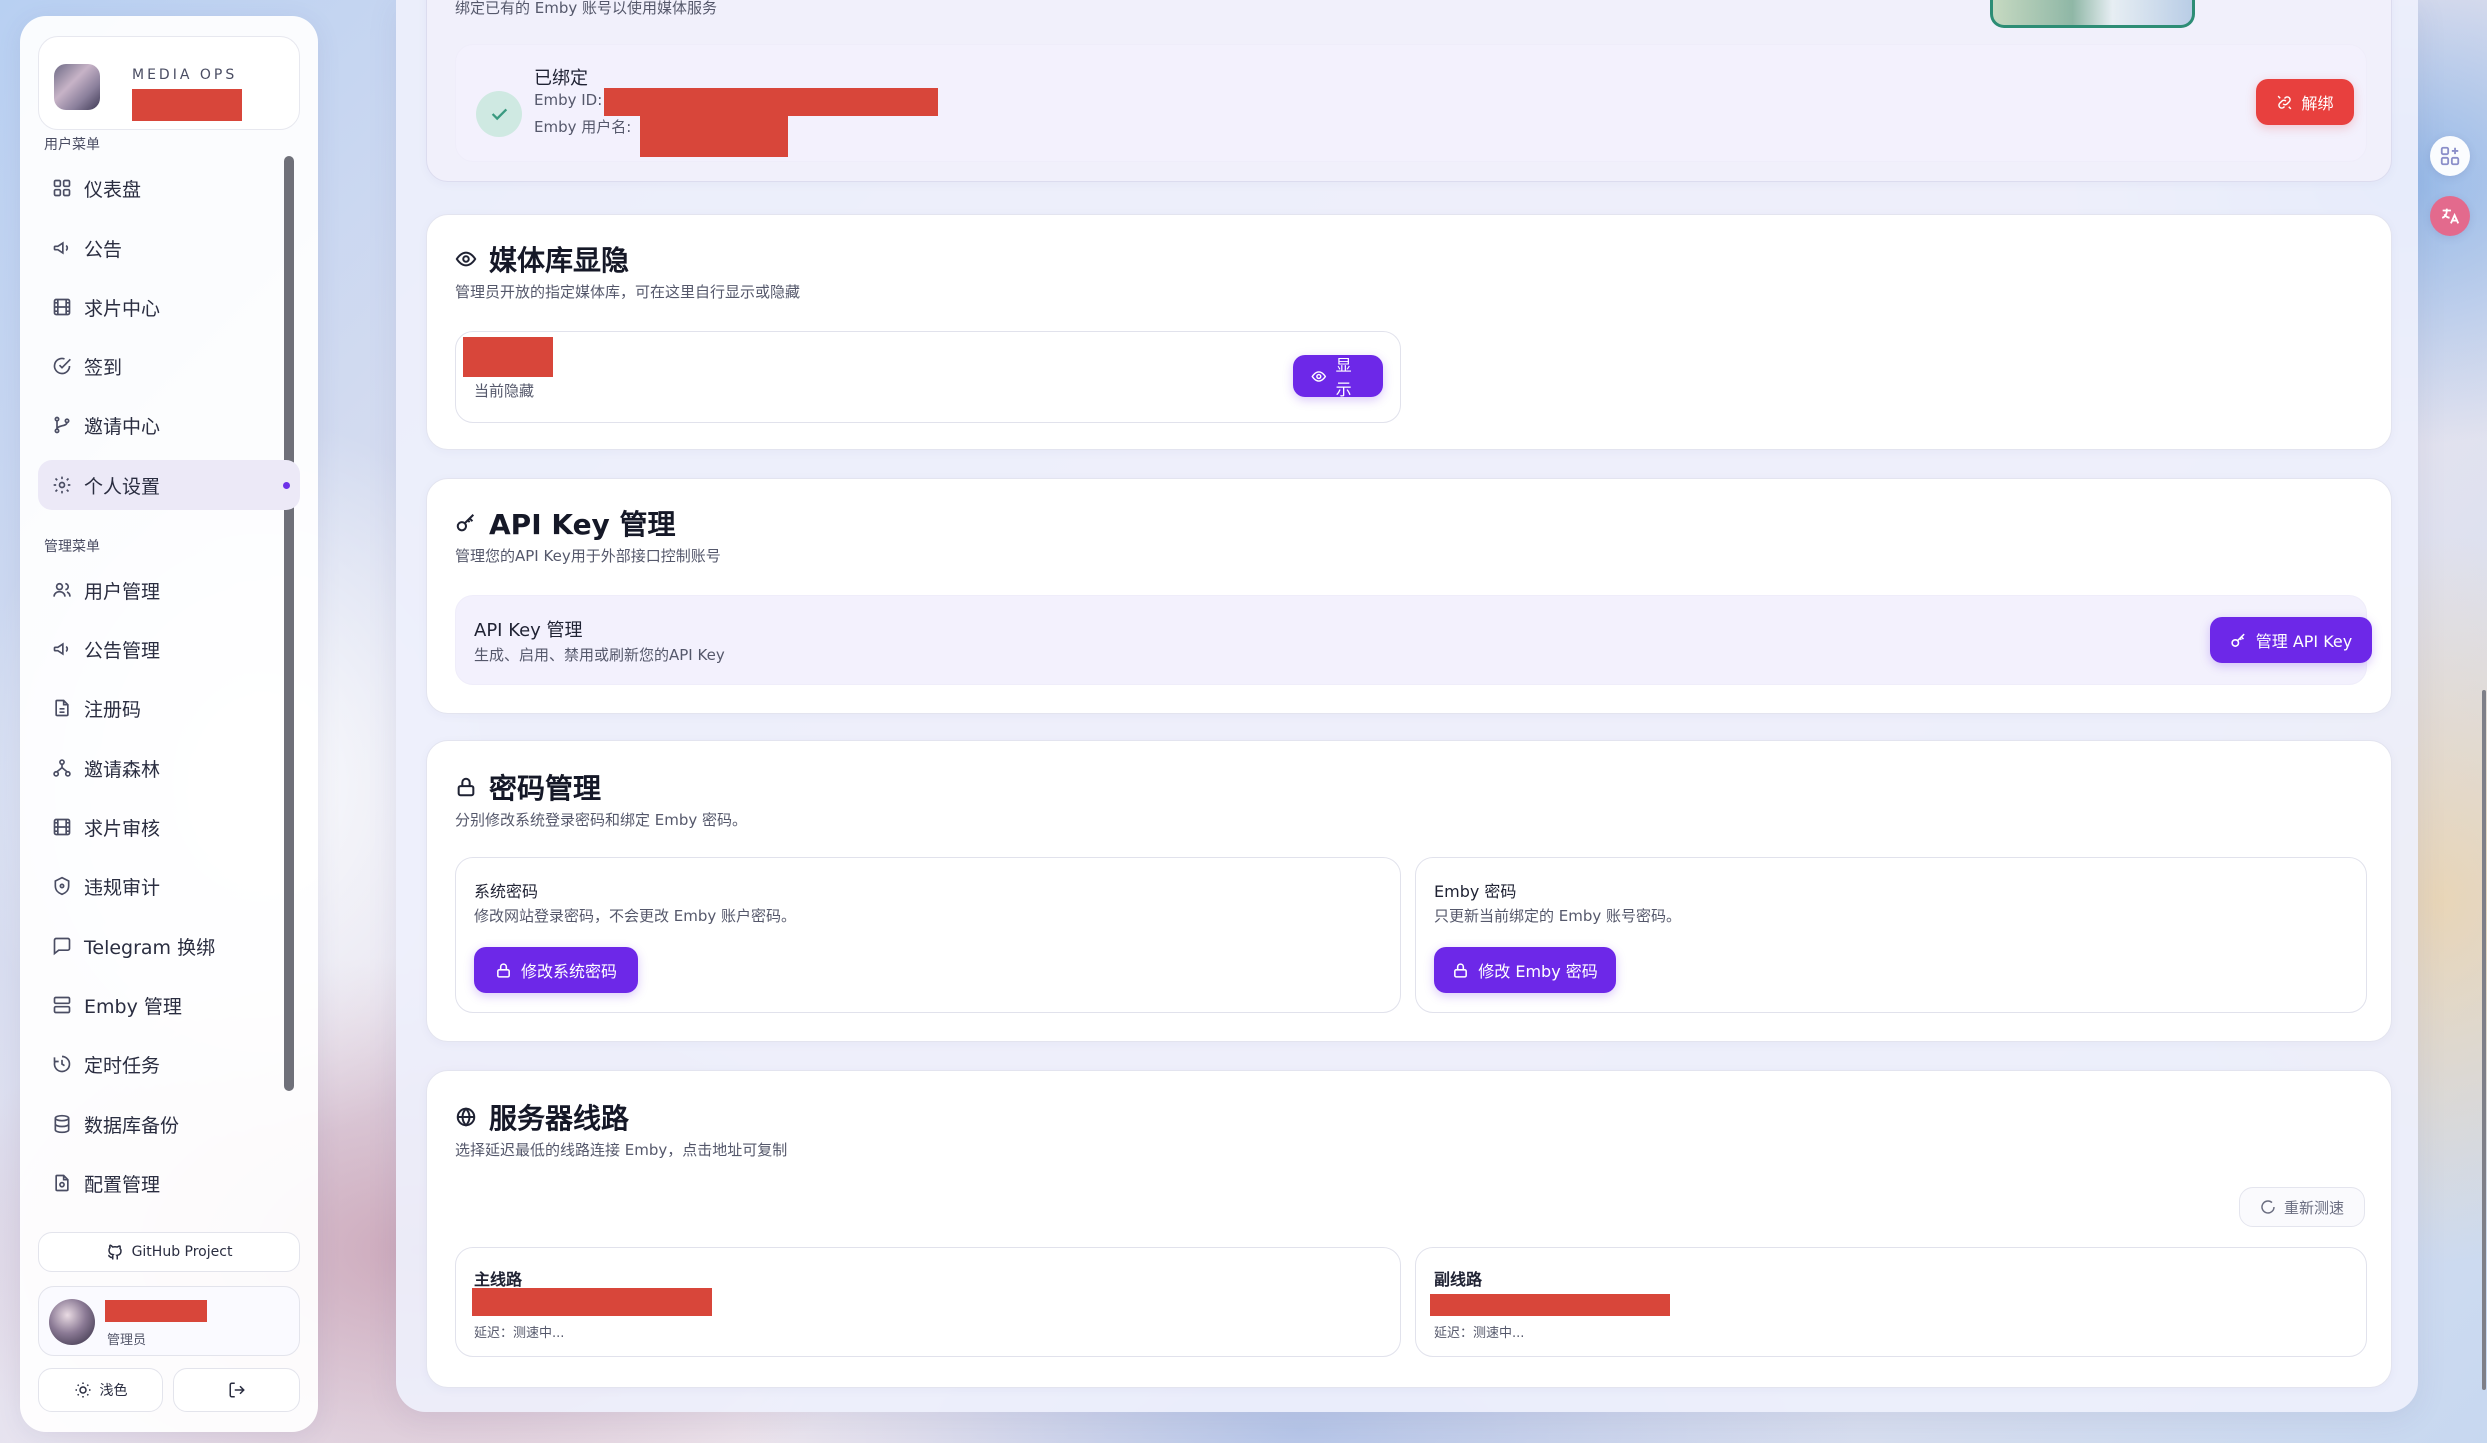 The height and width of the screenshot is (1443, 2487). Describe the element at coordinates (169, 1124) in the screenshot. I see `sidebar-item-database-backup: 数据库备份` at that location.